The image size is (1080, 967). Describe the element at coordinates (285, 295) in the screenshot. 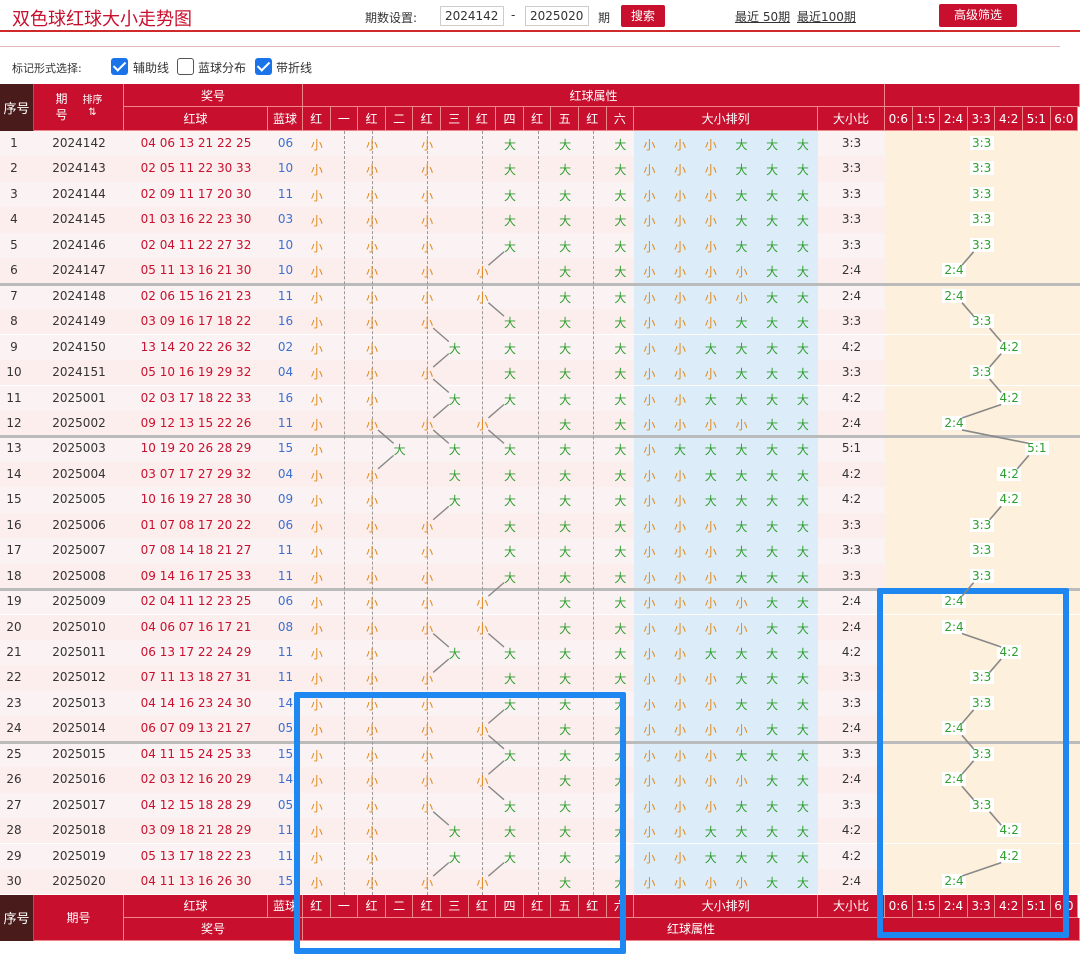

I see `row-blue-ball: 11` at that location.